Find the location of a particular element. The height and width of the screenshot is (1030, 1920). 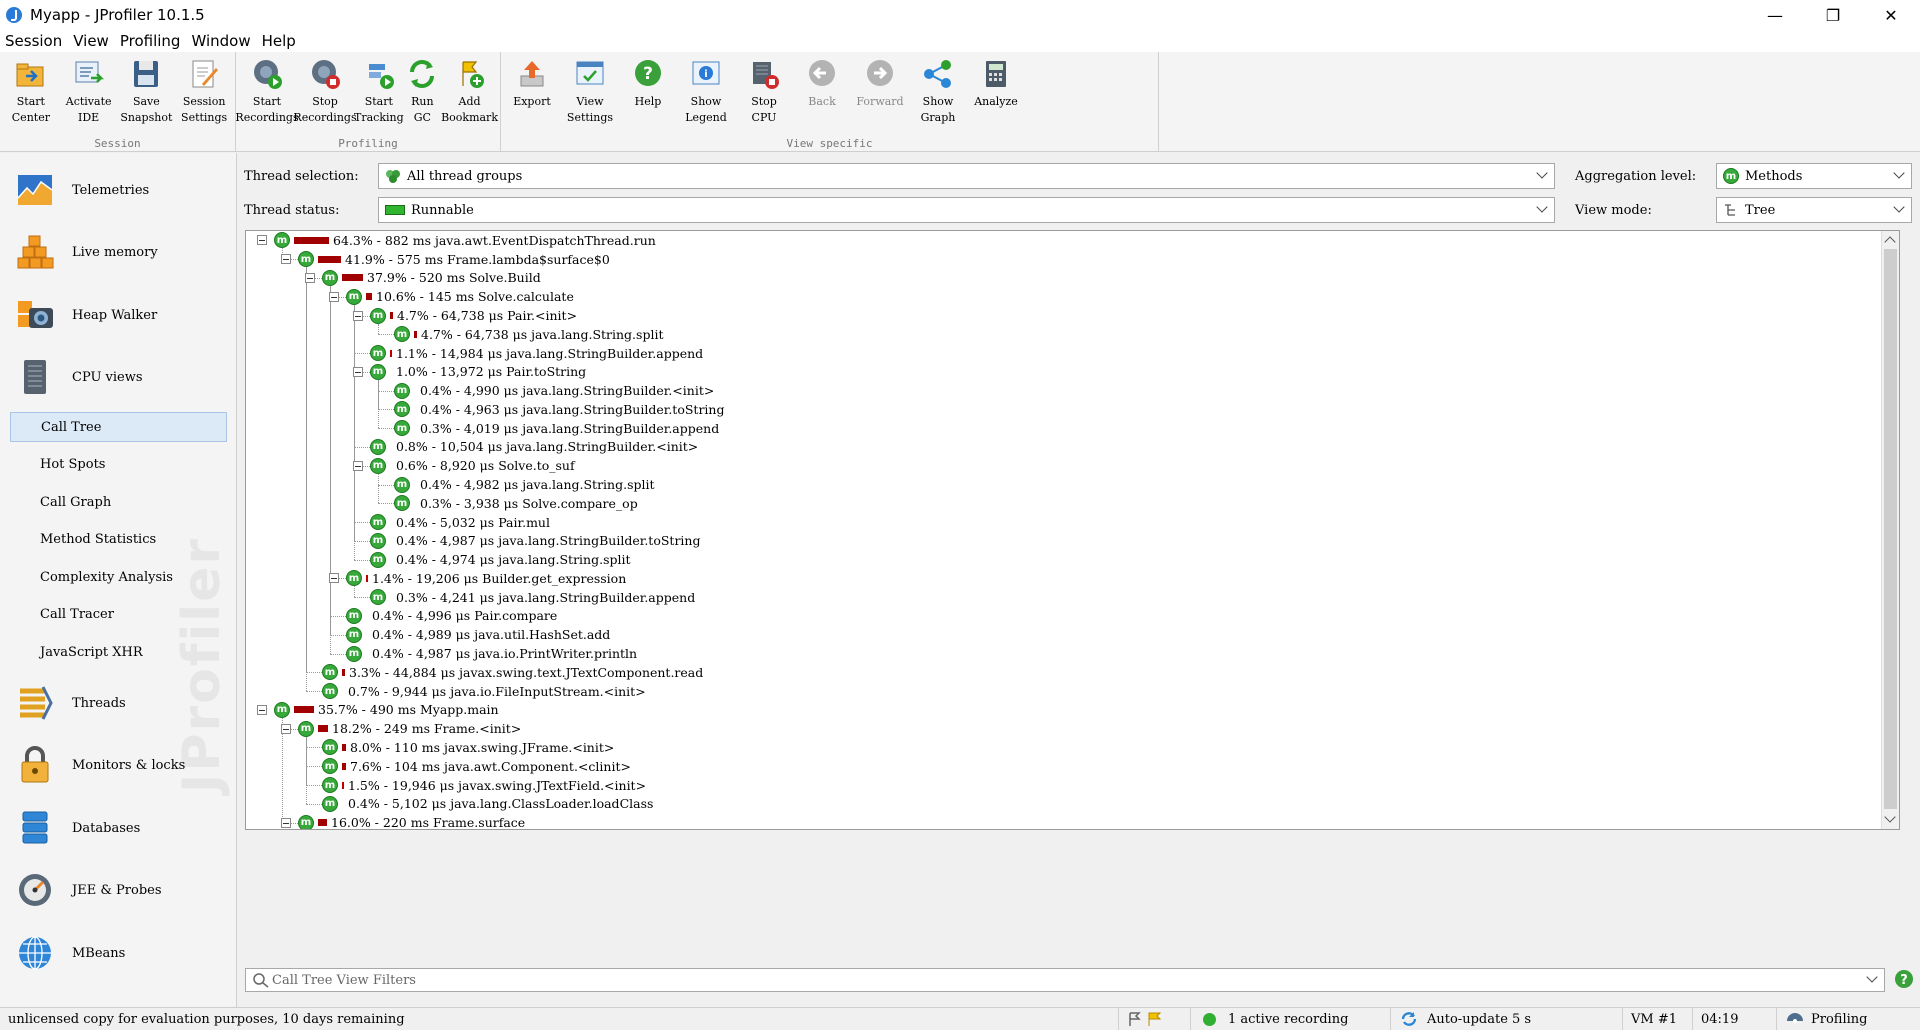

aggregation-level-combo: m Methods is located at coordinates (1814, 176).